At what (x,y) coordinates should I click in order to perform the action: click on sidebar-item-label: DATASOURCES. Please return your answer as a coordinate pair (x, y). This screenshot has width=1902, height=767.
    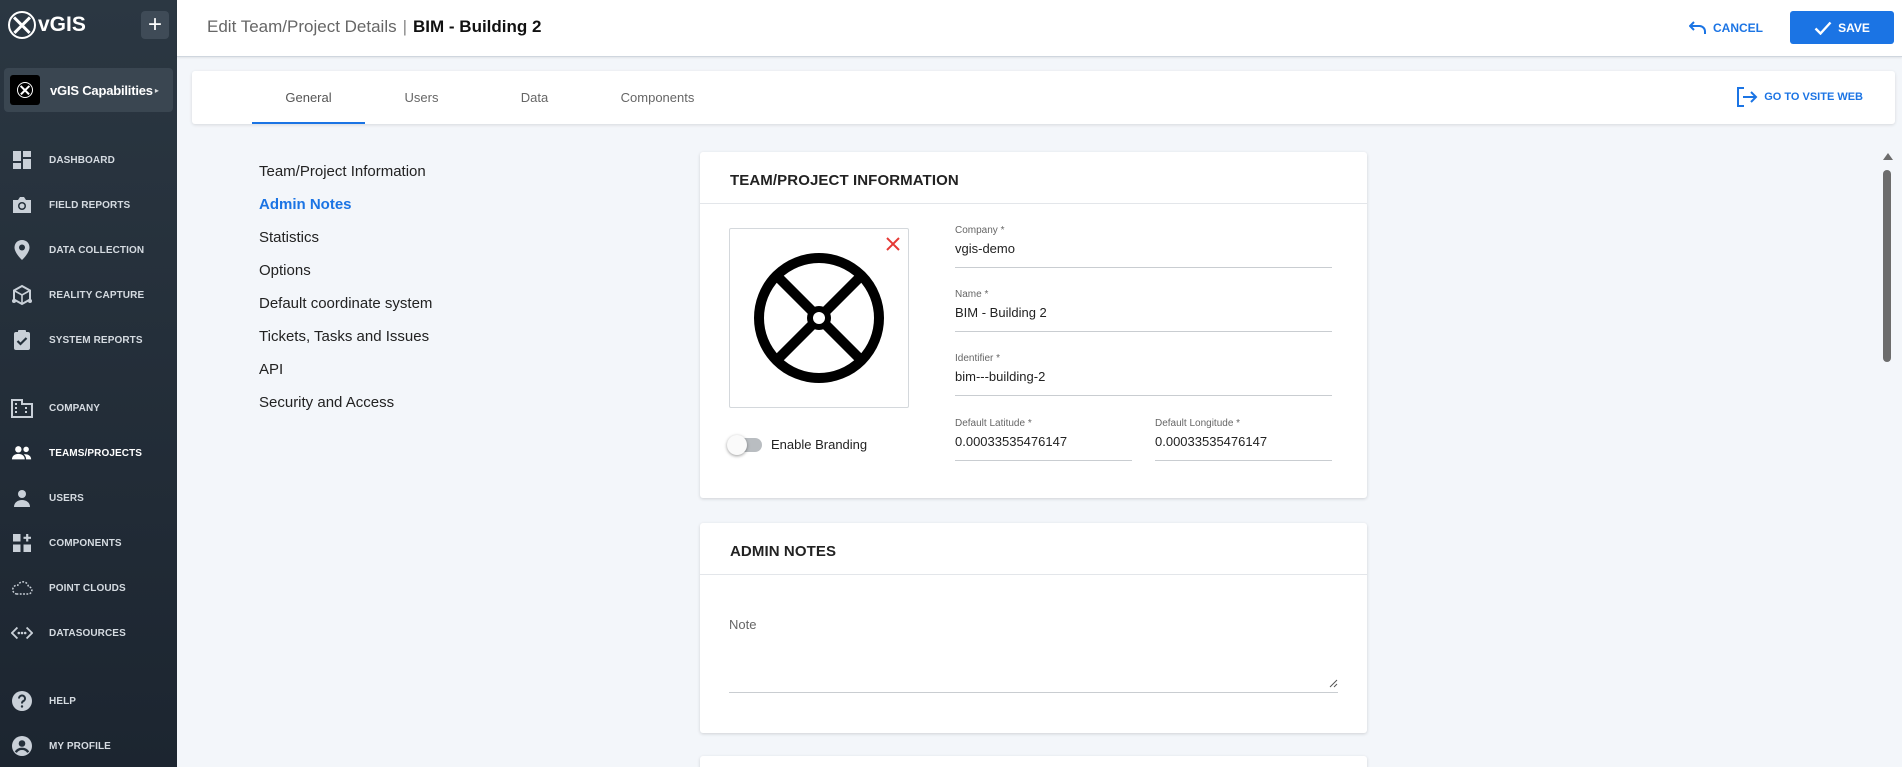
    Looking at the image, I should click on (87, 633).